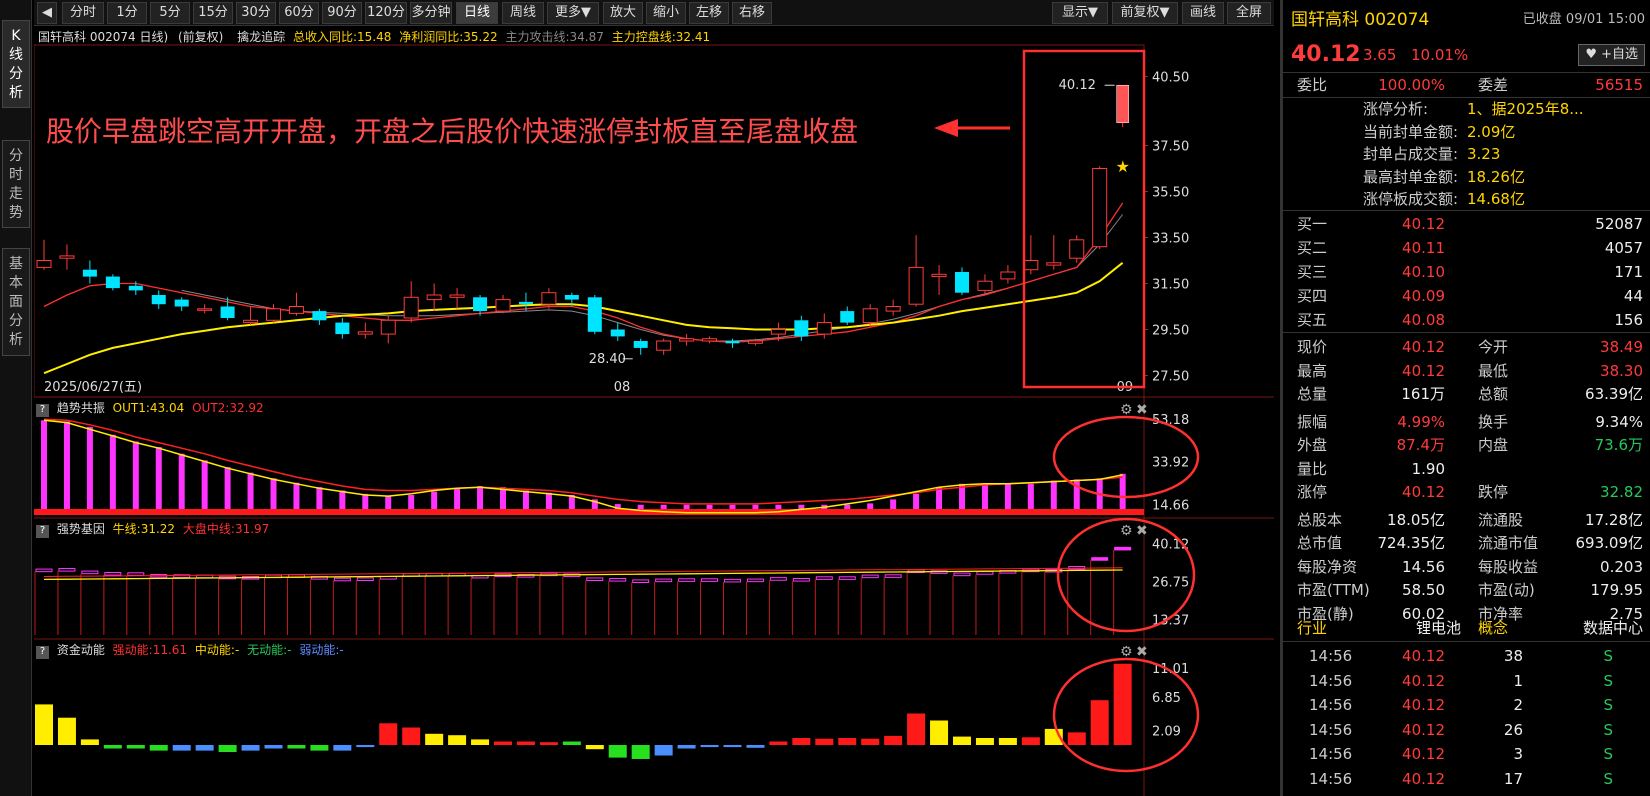 The image size is (1650, 796). What do you see at coordinates (342, 13) in the screenshot?
I see `period-button-7: 90分` at bounding box center [342, 13].